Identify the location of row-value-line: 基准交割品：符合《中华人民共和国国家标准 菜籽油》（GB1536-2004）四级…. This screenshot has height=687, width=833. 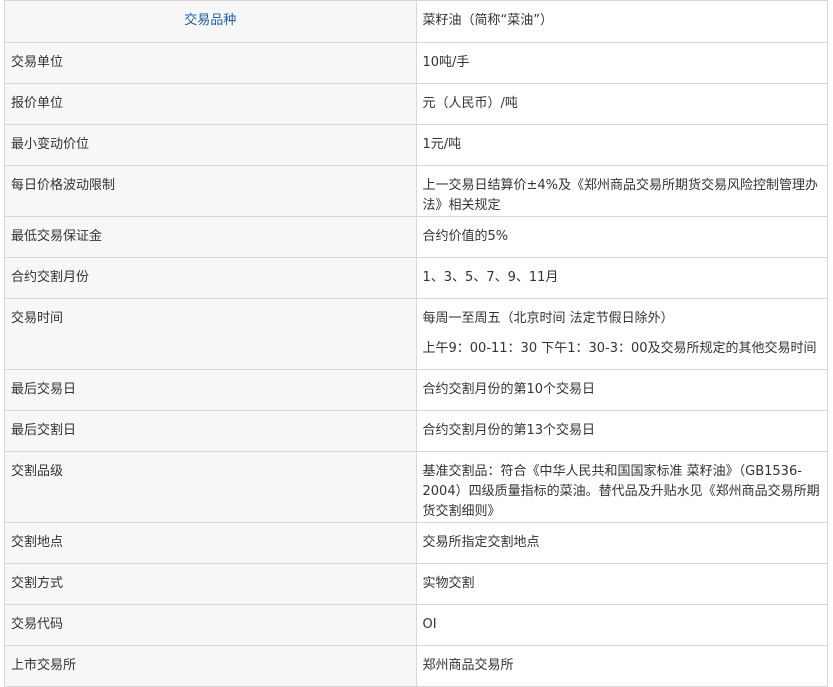
(621, 491).